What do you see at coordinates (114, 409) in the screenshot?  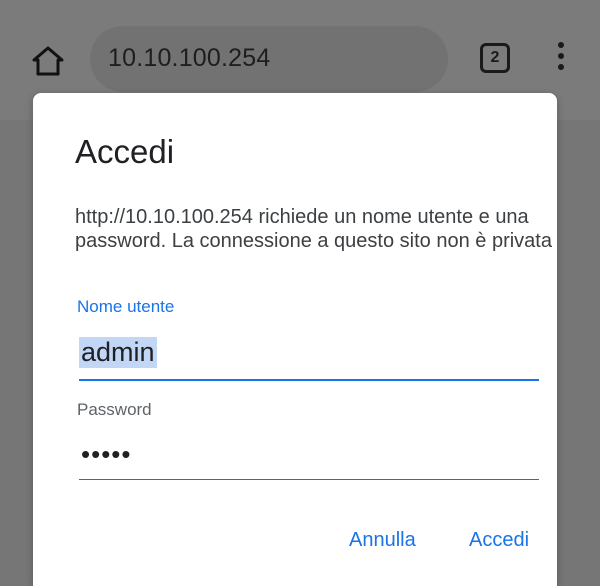 I see `password-label: Password` at bounding box center [114, 409].